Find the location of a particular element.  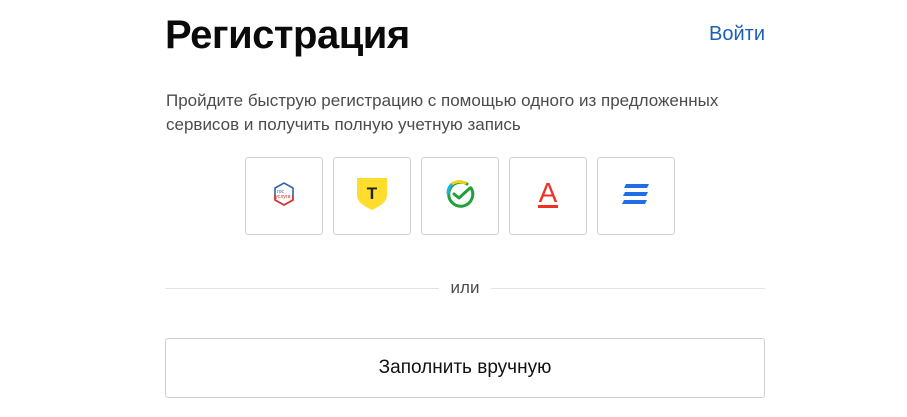

vtb-icon is located at coordinates (636, 196).